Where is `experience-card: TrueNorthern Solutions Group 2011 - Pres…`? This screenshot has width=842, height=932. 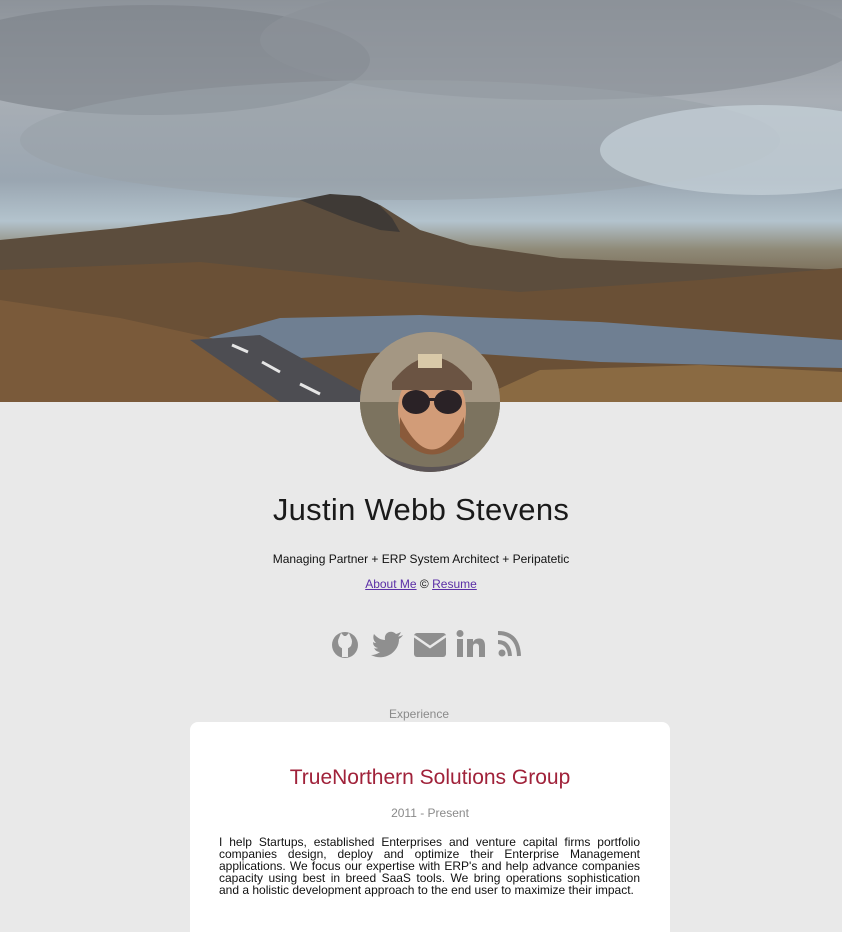
experience-card: TrueNorthern Solutions Group 2011 - Pres… is located at coordinates (430, 827).